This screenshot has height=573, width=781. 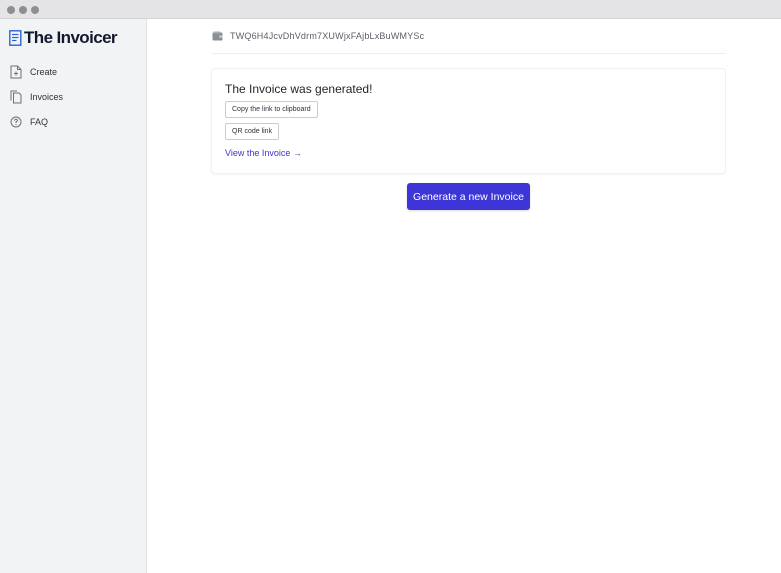 I want to click on brand-name: The Invoicer, so click(x=71, y=37).